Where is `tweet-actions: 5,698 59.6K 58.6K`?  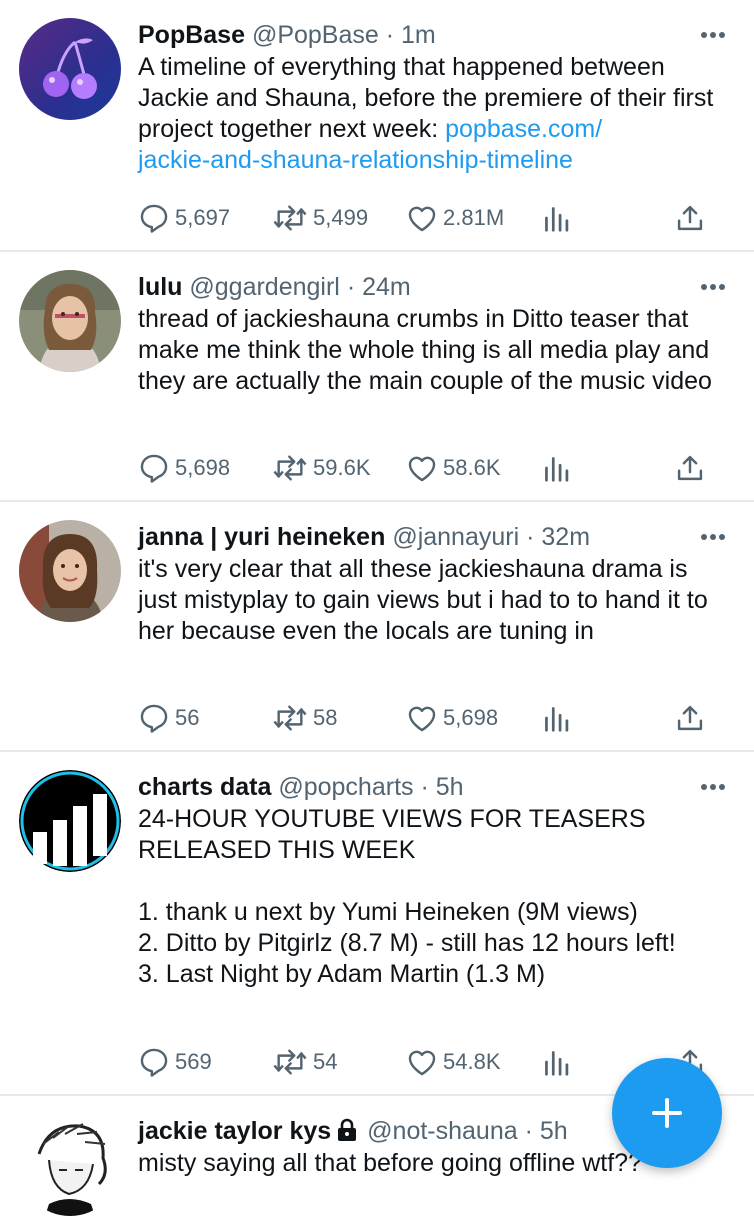
tweet-actions: 5,698 59.6K 58.6K is located at coordinates (427, 468).